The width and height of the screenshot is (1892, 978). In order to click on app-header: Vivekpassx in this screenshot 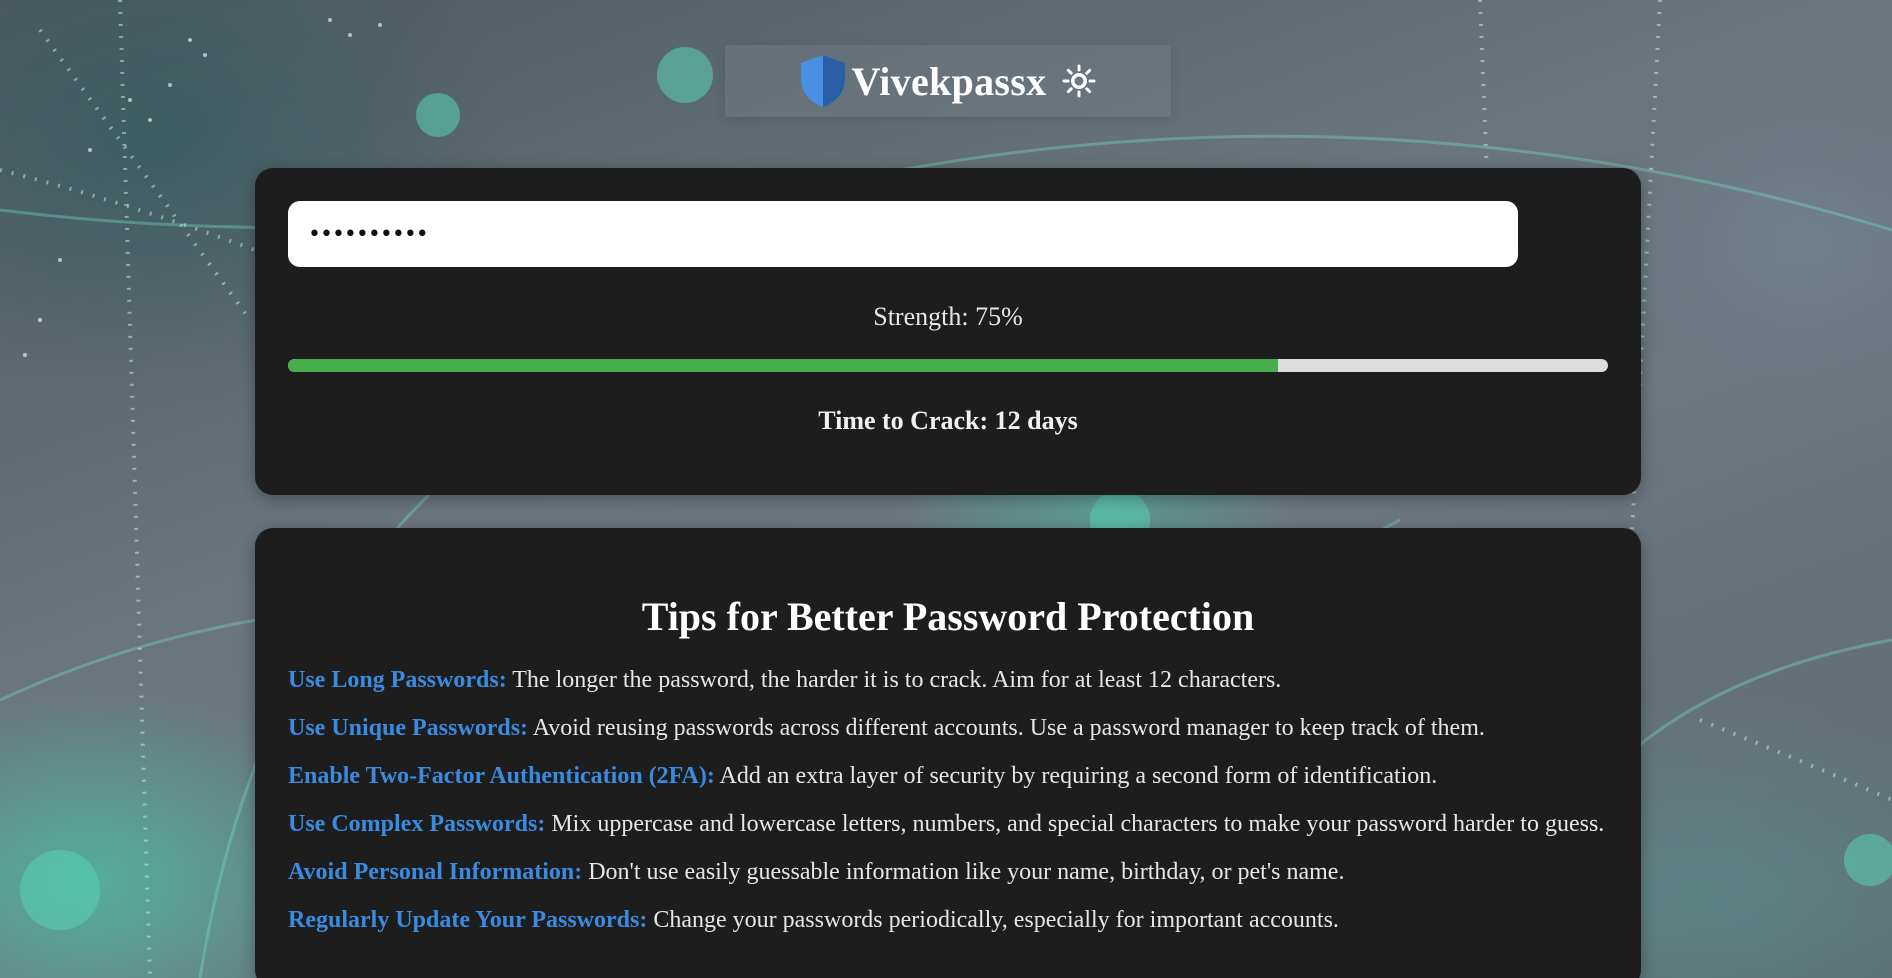, I will do `click(948, 81)`.